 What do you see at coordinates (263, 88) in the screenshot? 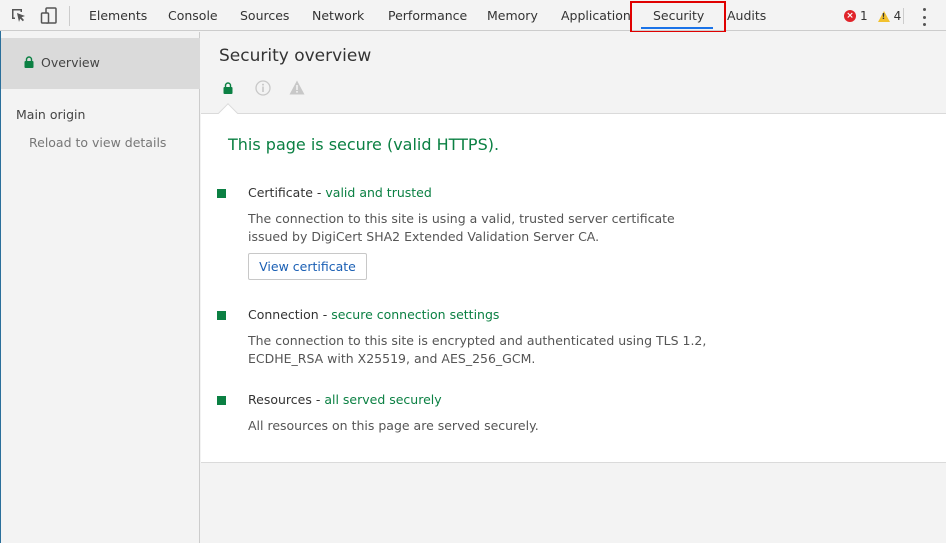
I see `info-icon` at bounding box center [263, 88].